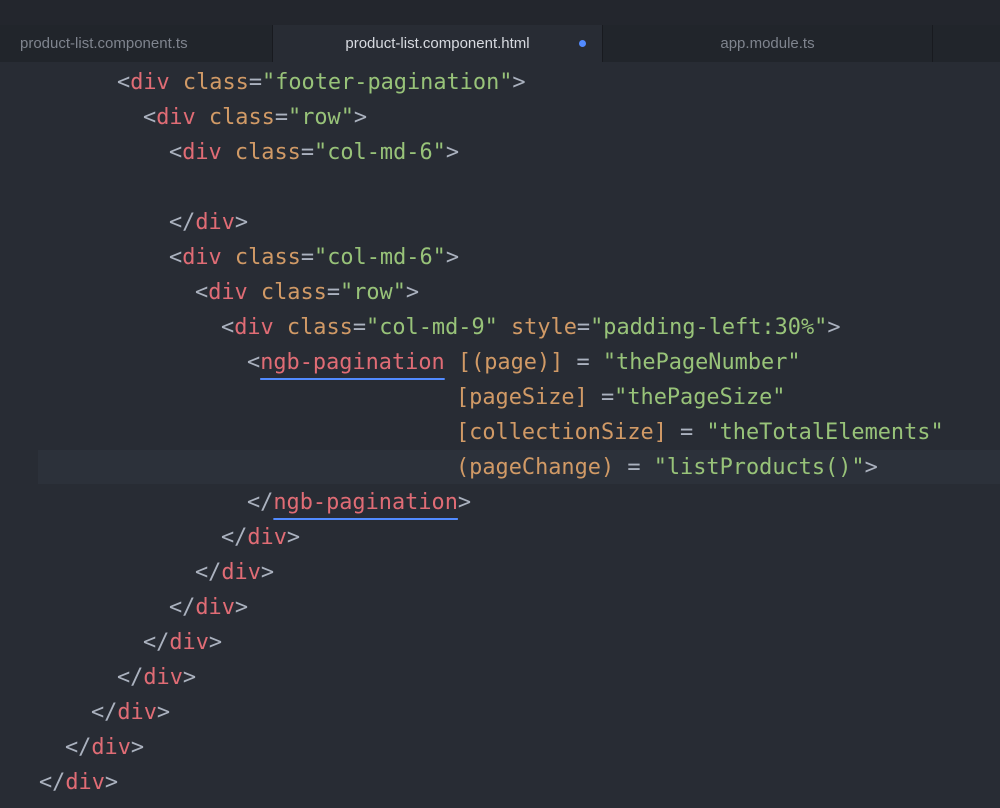  What do you see at coordinates (825, 432) in the screenshot?
I see `code-token: "theTotalElements"` at bounding box center [825, 432].